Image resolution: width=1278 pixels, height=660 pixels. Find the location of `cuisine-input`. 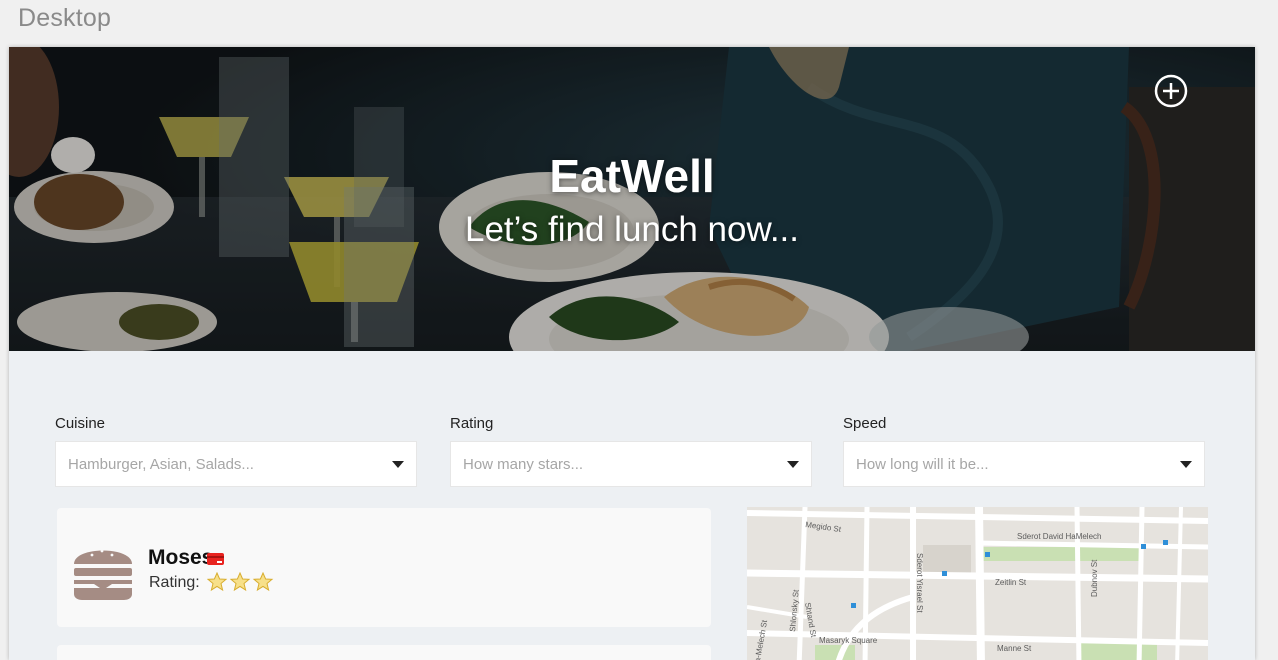

cuisine-input is located at coordinates (218, 464).